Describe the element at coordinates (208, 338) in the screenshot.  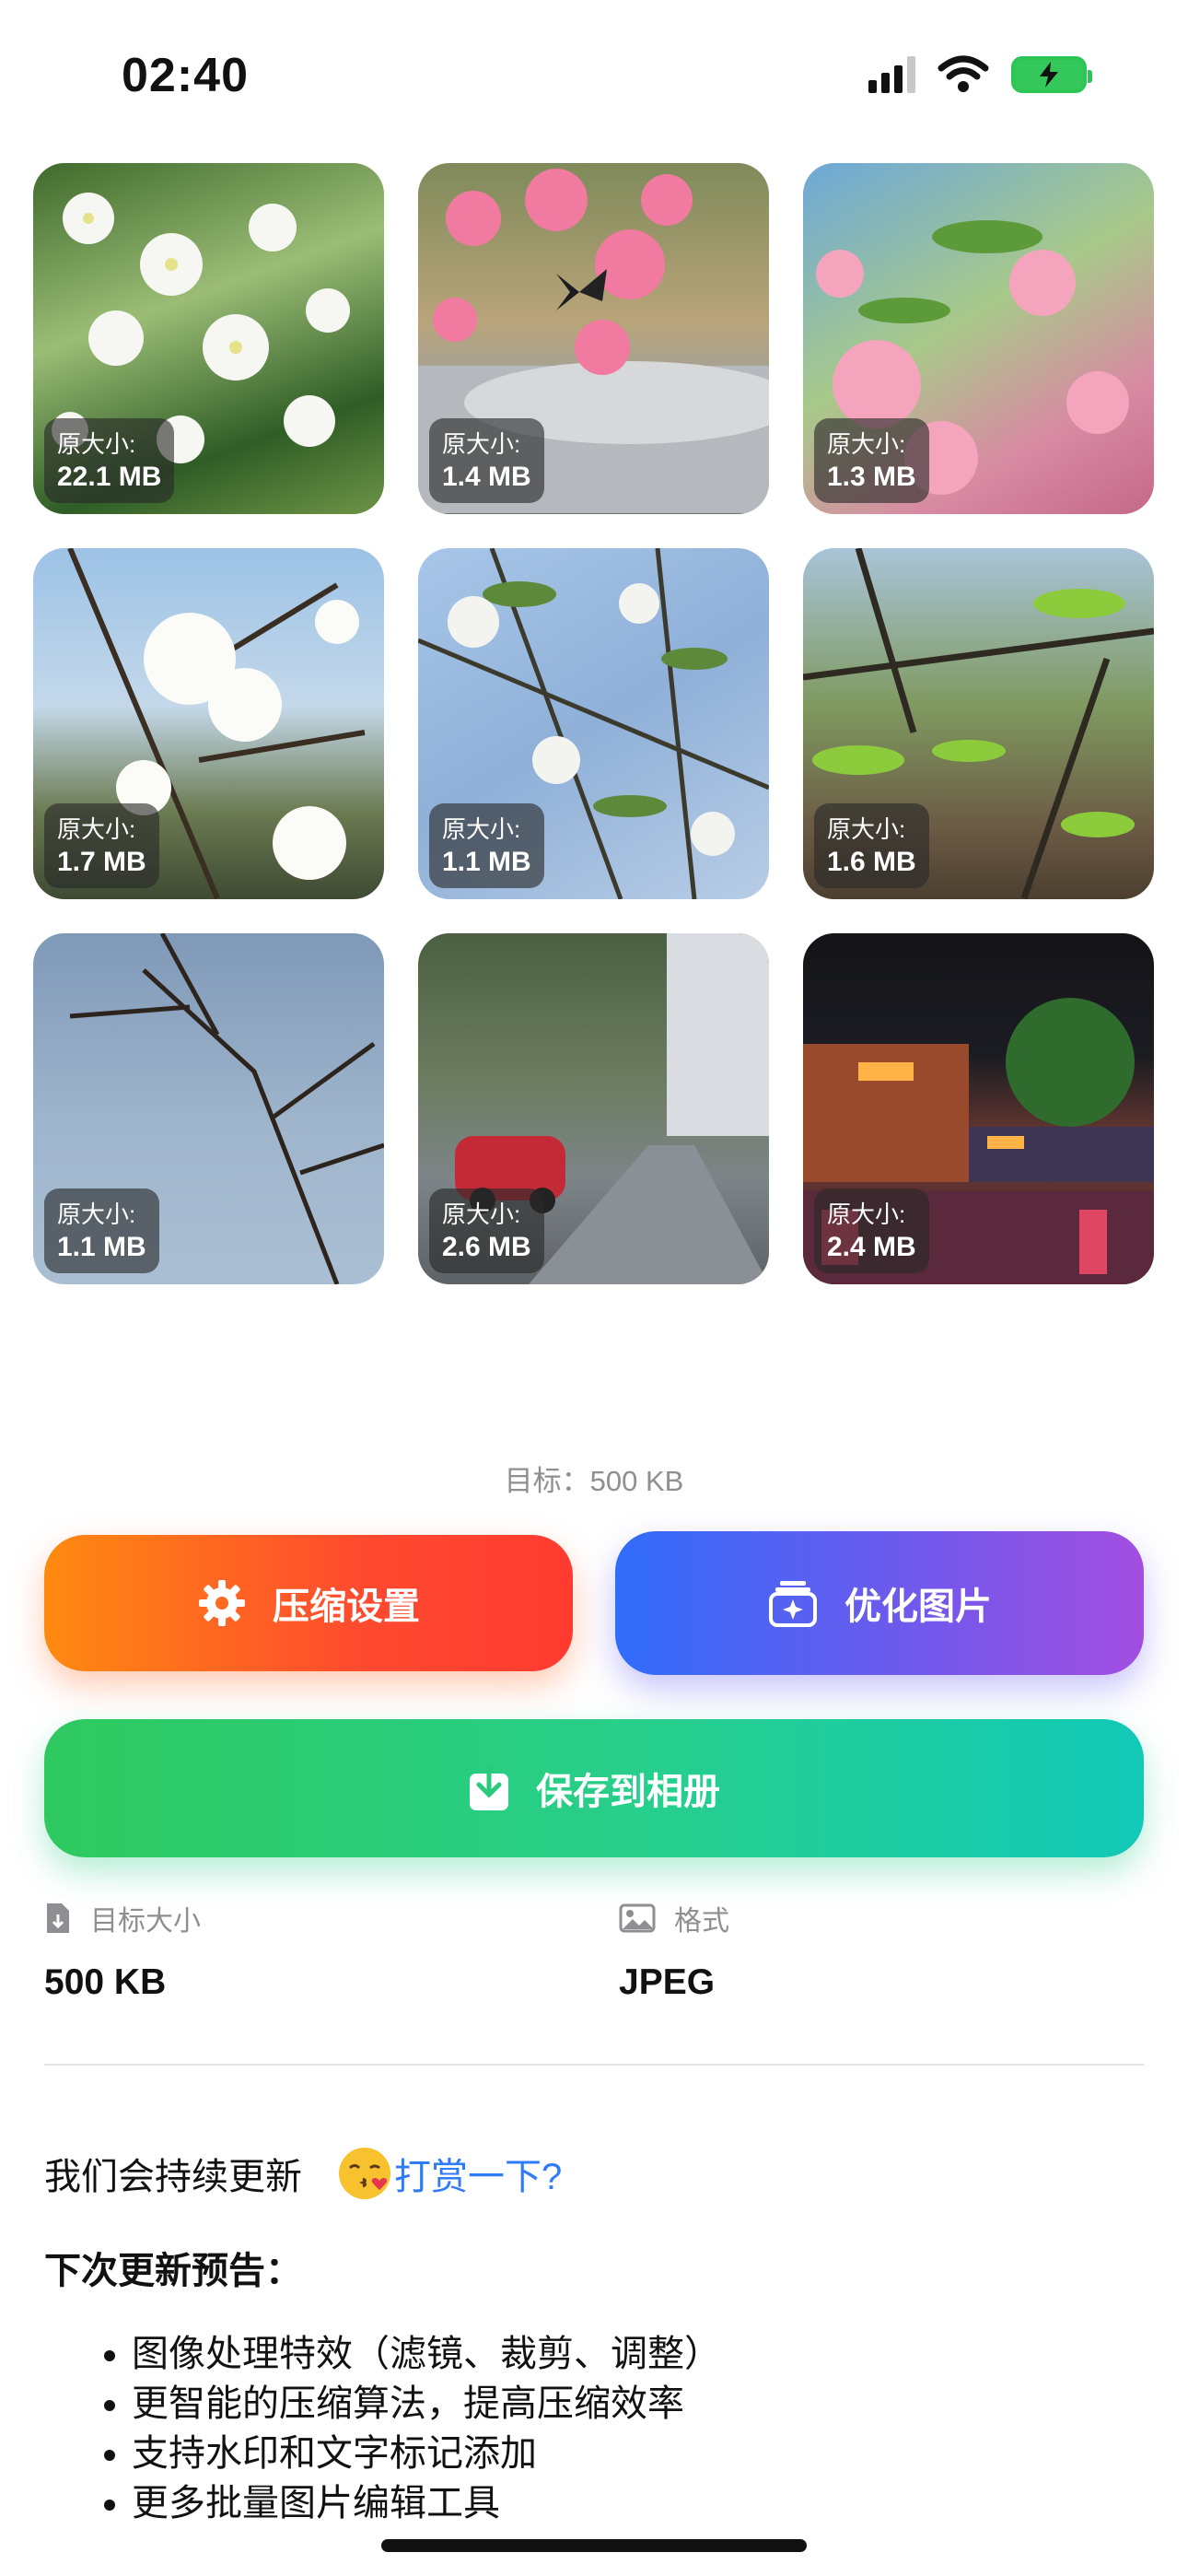
I see `photo-tile: 原大小: 22.1 MB` at that location.